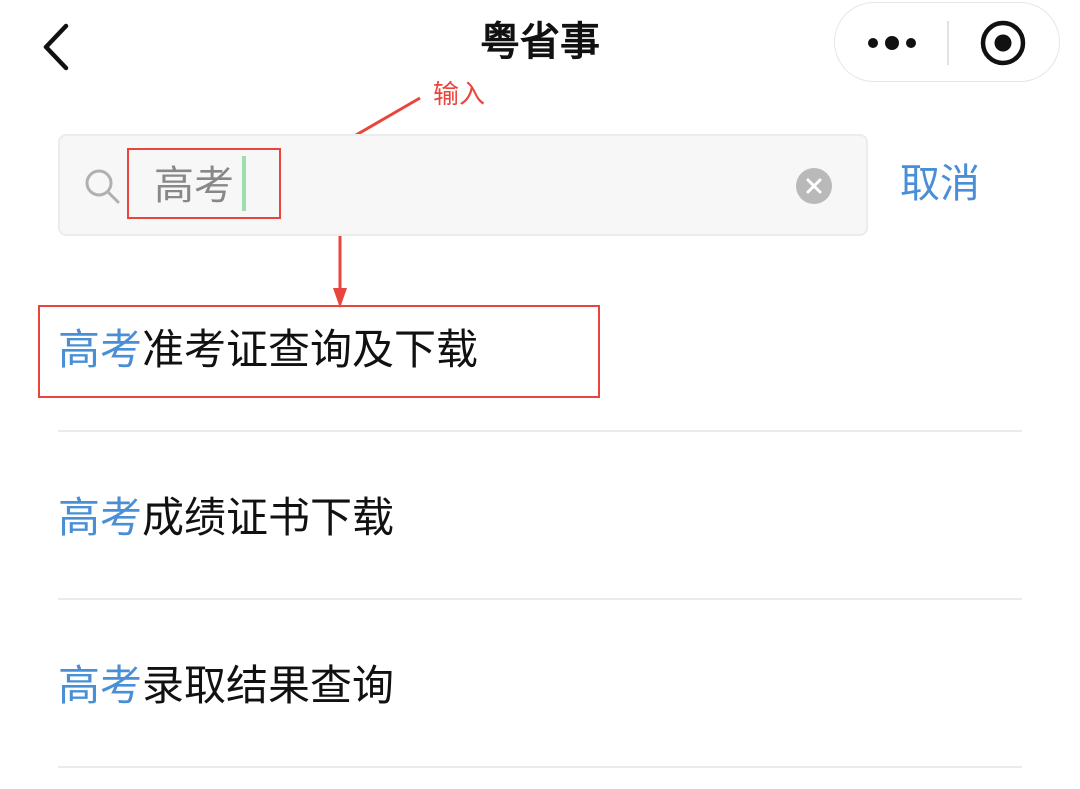 Image resolution: width=1080 pixels, height=789 pixels. I want to click on clear-icon, so click(814, 186).